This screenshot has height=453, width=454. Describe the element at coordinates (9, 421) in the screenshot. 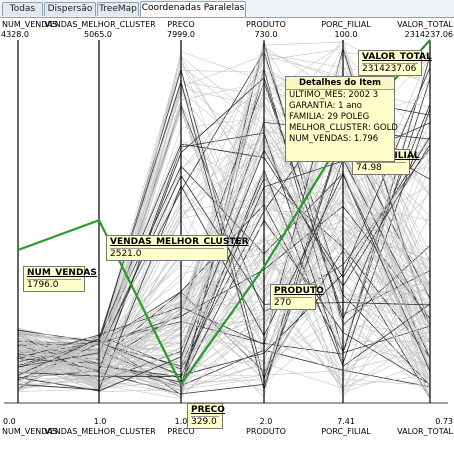

I see `axis-min-num-vendas: 0.0` at that location.